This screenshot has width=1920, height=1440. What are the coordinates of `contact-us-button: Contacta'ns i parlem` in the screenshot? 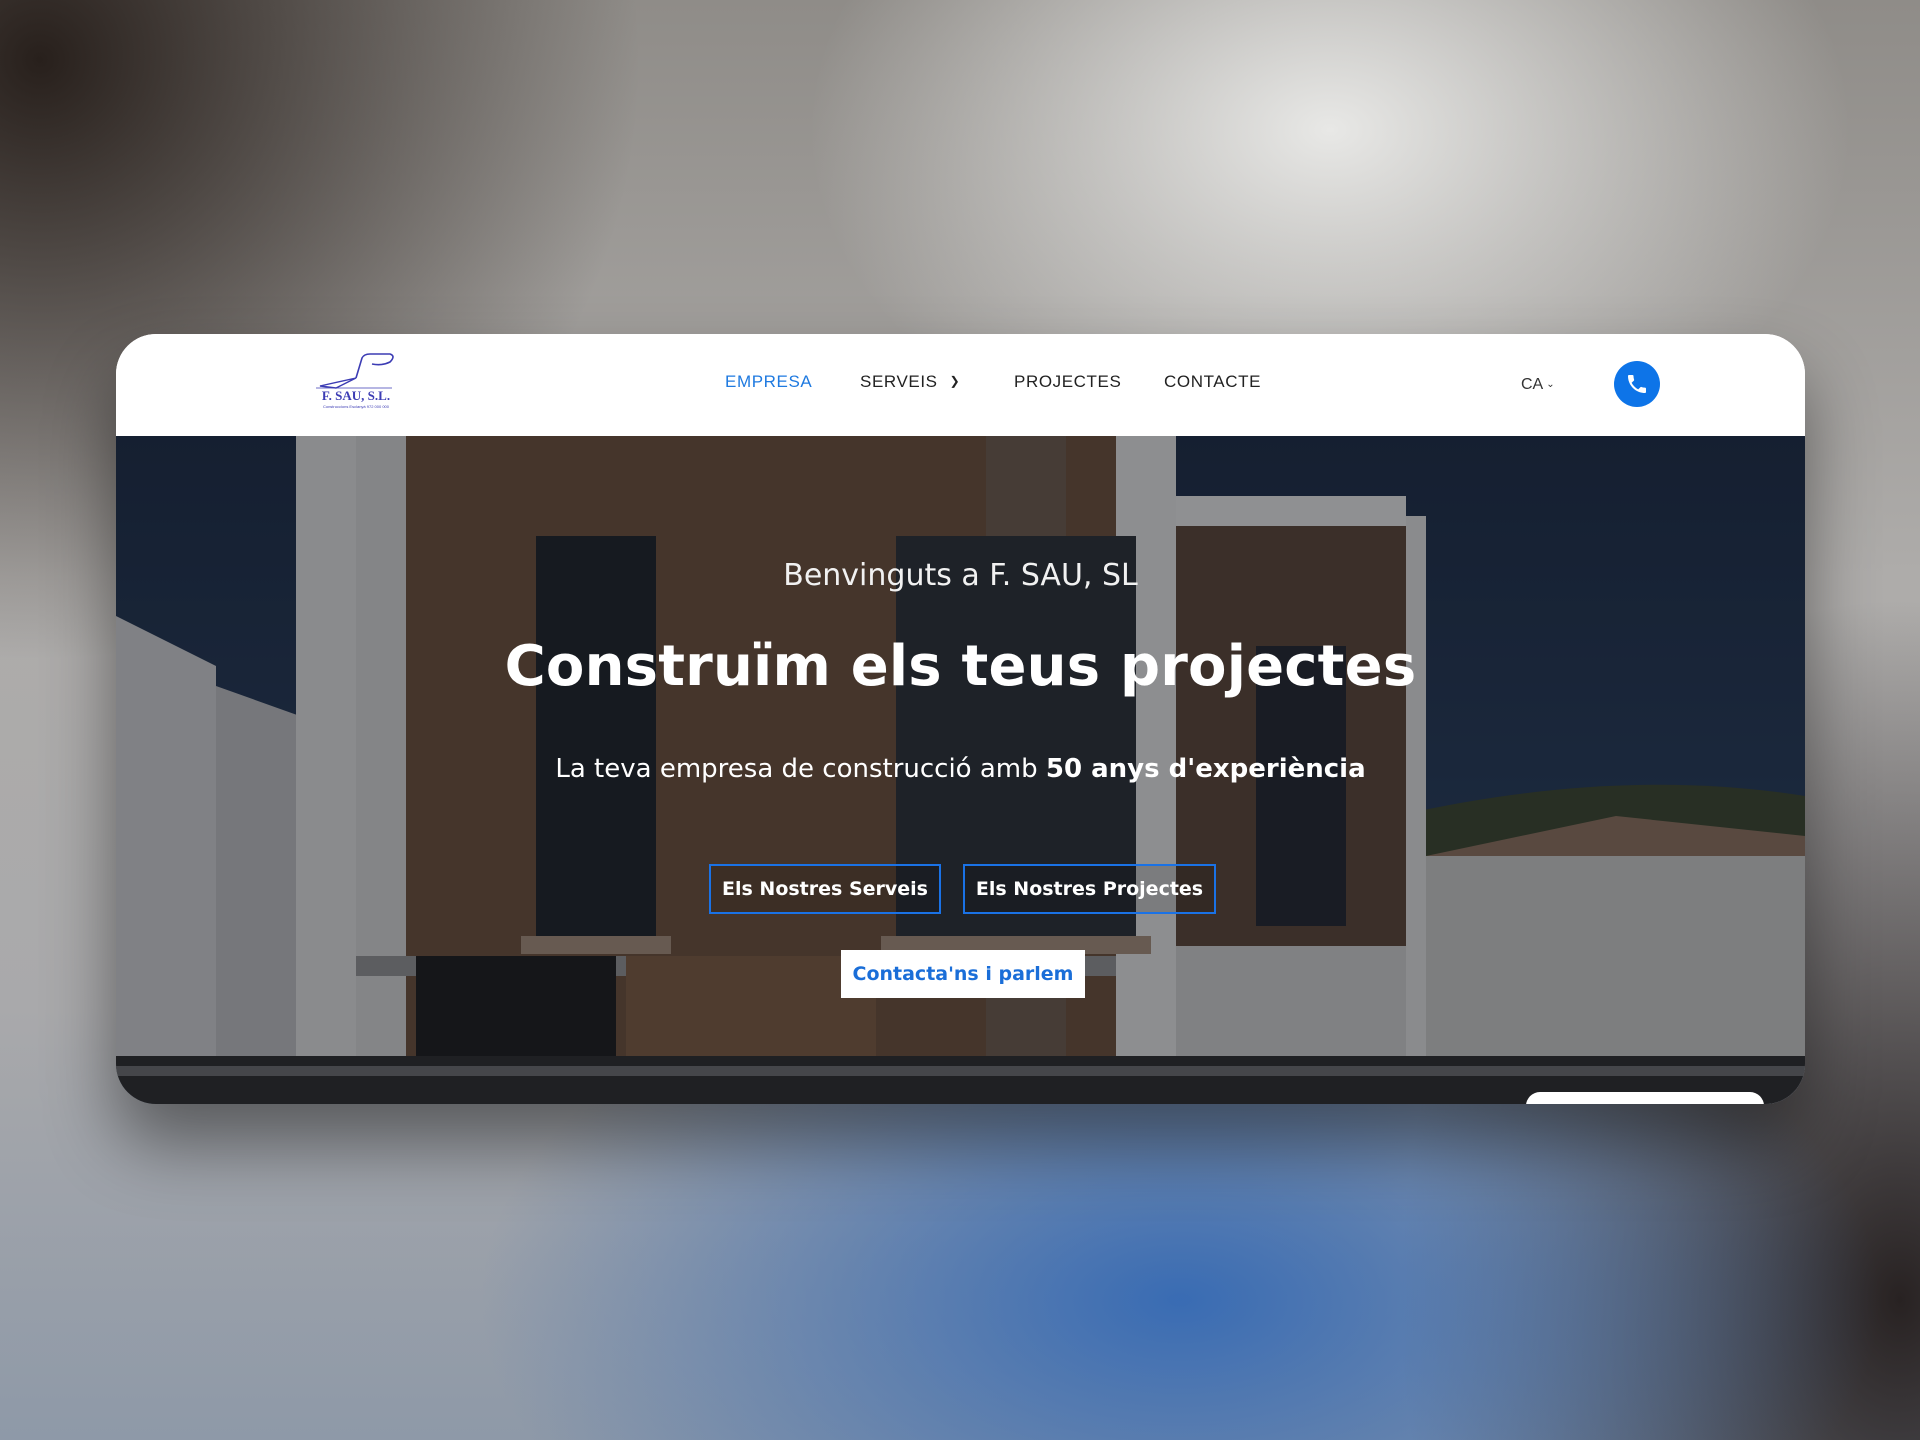 It's located at (963, 974).